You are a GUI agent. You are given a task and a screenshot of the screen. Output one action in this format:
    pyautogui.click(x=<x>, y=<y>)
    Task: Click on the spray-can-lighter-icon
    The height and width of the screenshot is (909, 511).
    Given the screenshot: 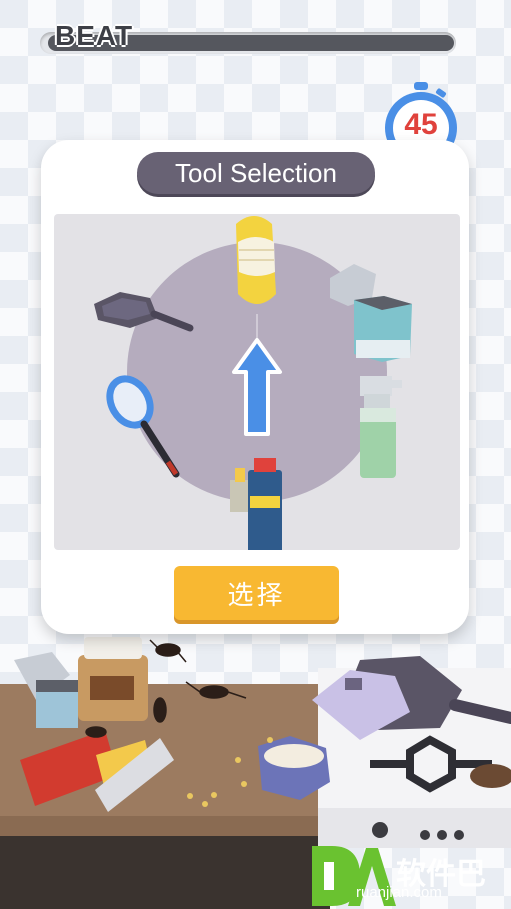 What is the action you would take?
    pyautogui.click(x=256, y=504)
    